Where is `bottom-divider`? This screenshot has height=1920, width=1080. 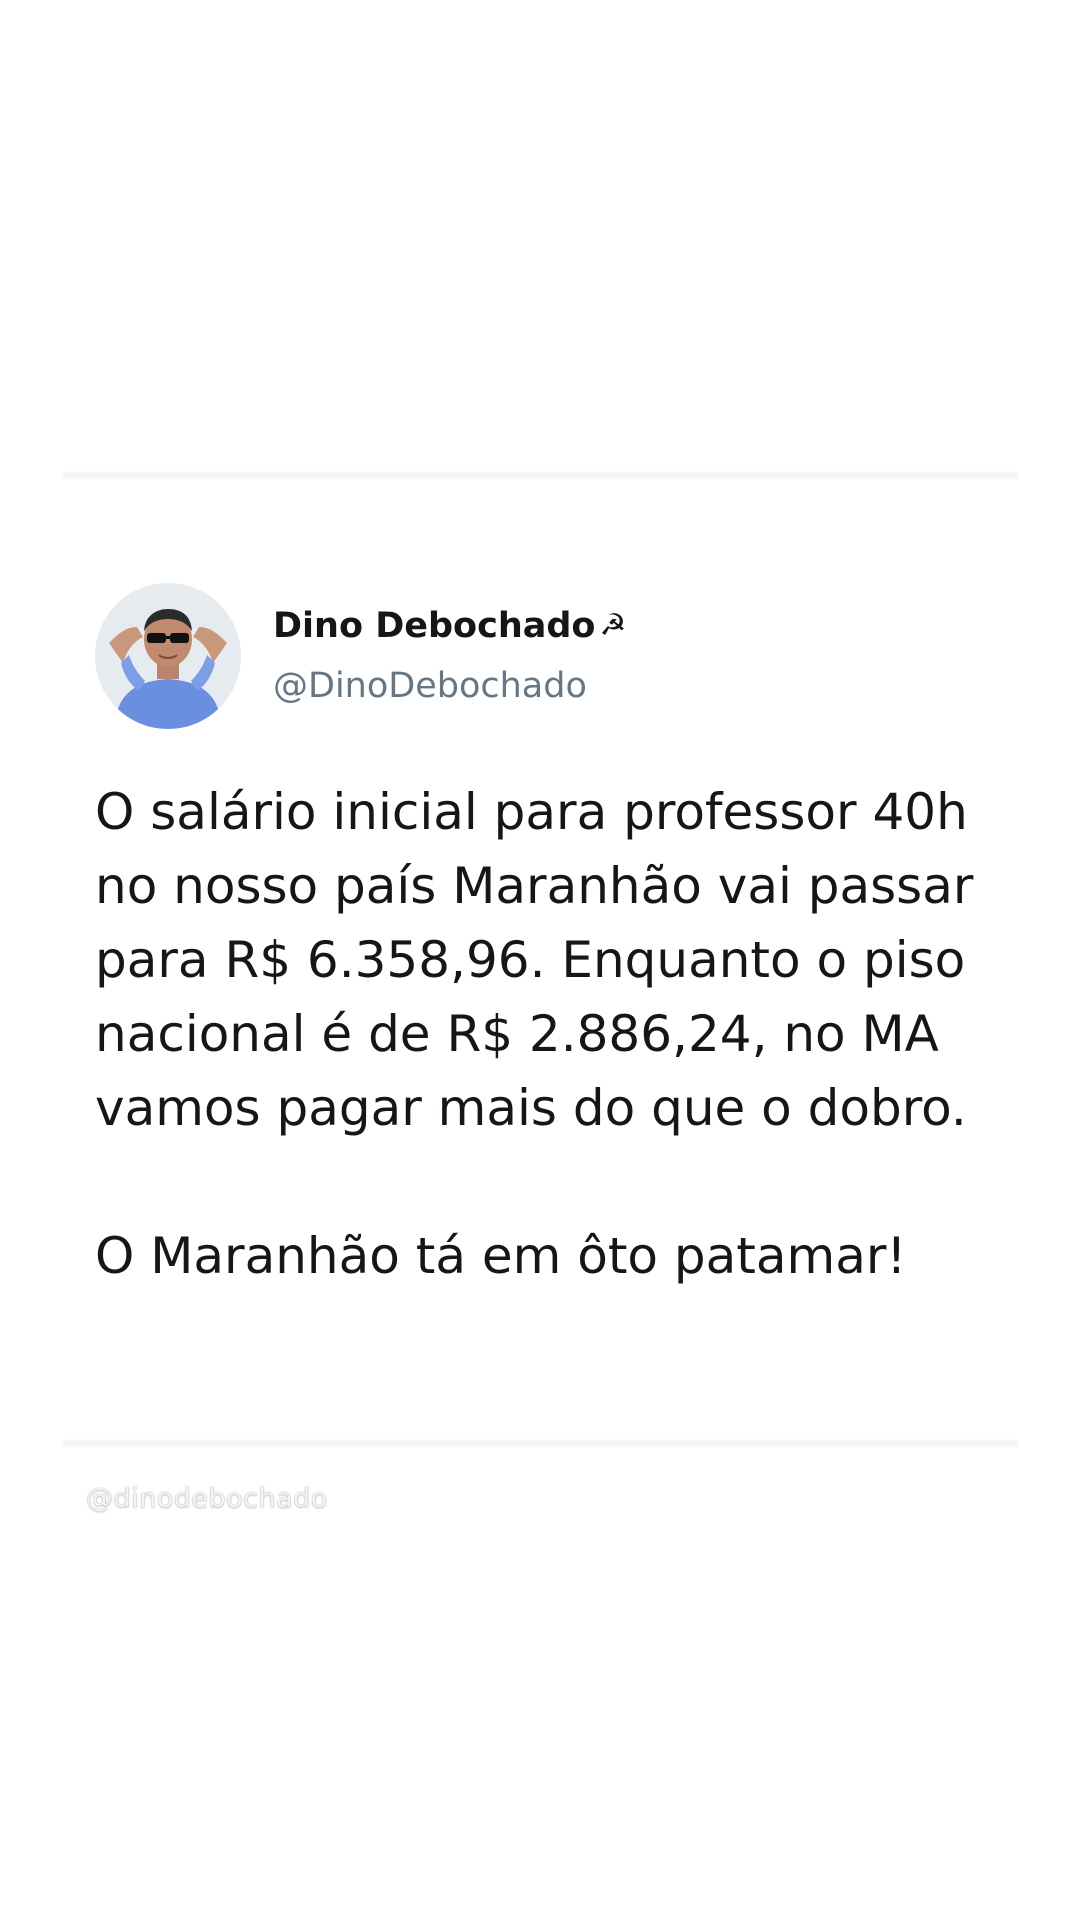
bottom-divider is located at coordinates (540, 1443).